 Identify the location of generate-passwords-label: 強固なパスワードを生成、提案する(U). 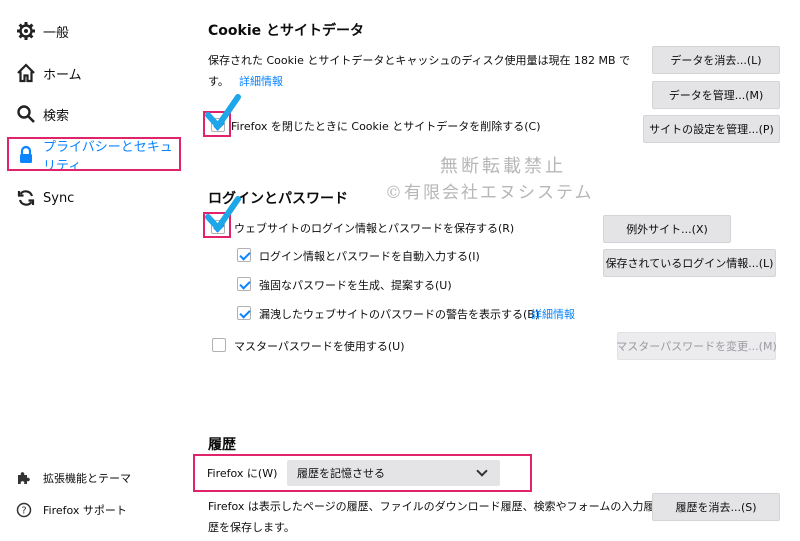
(355, 285).